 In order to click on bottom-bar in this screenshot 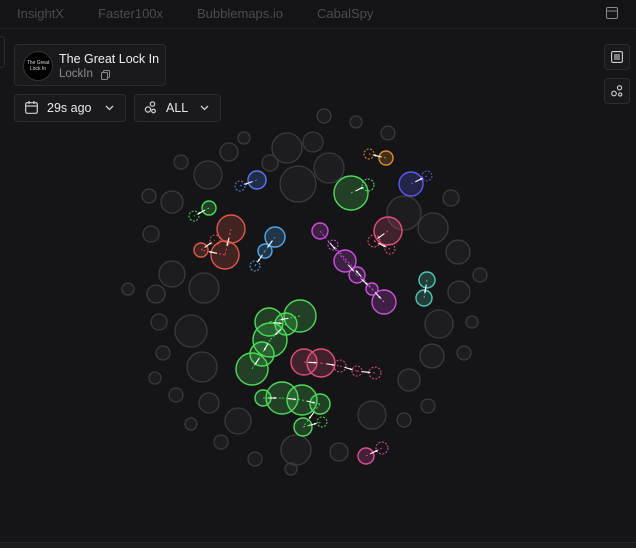, I will do `click(318, 545)`.